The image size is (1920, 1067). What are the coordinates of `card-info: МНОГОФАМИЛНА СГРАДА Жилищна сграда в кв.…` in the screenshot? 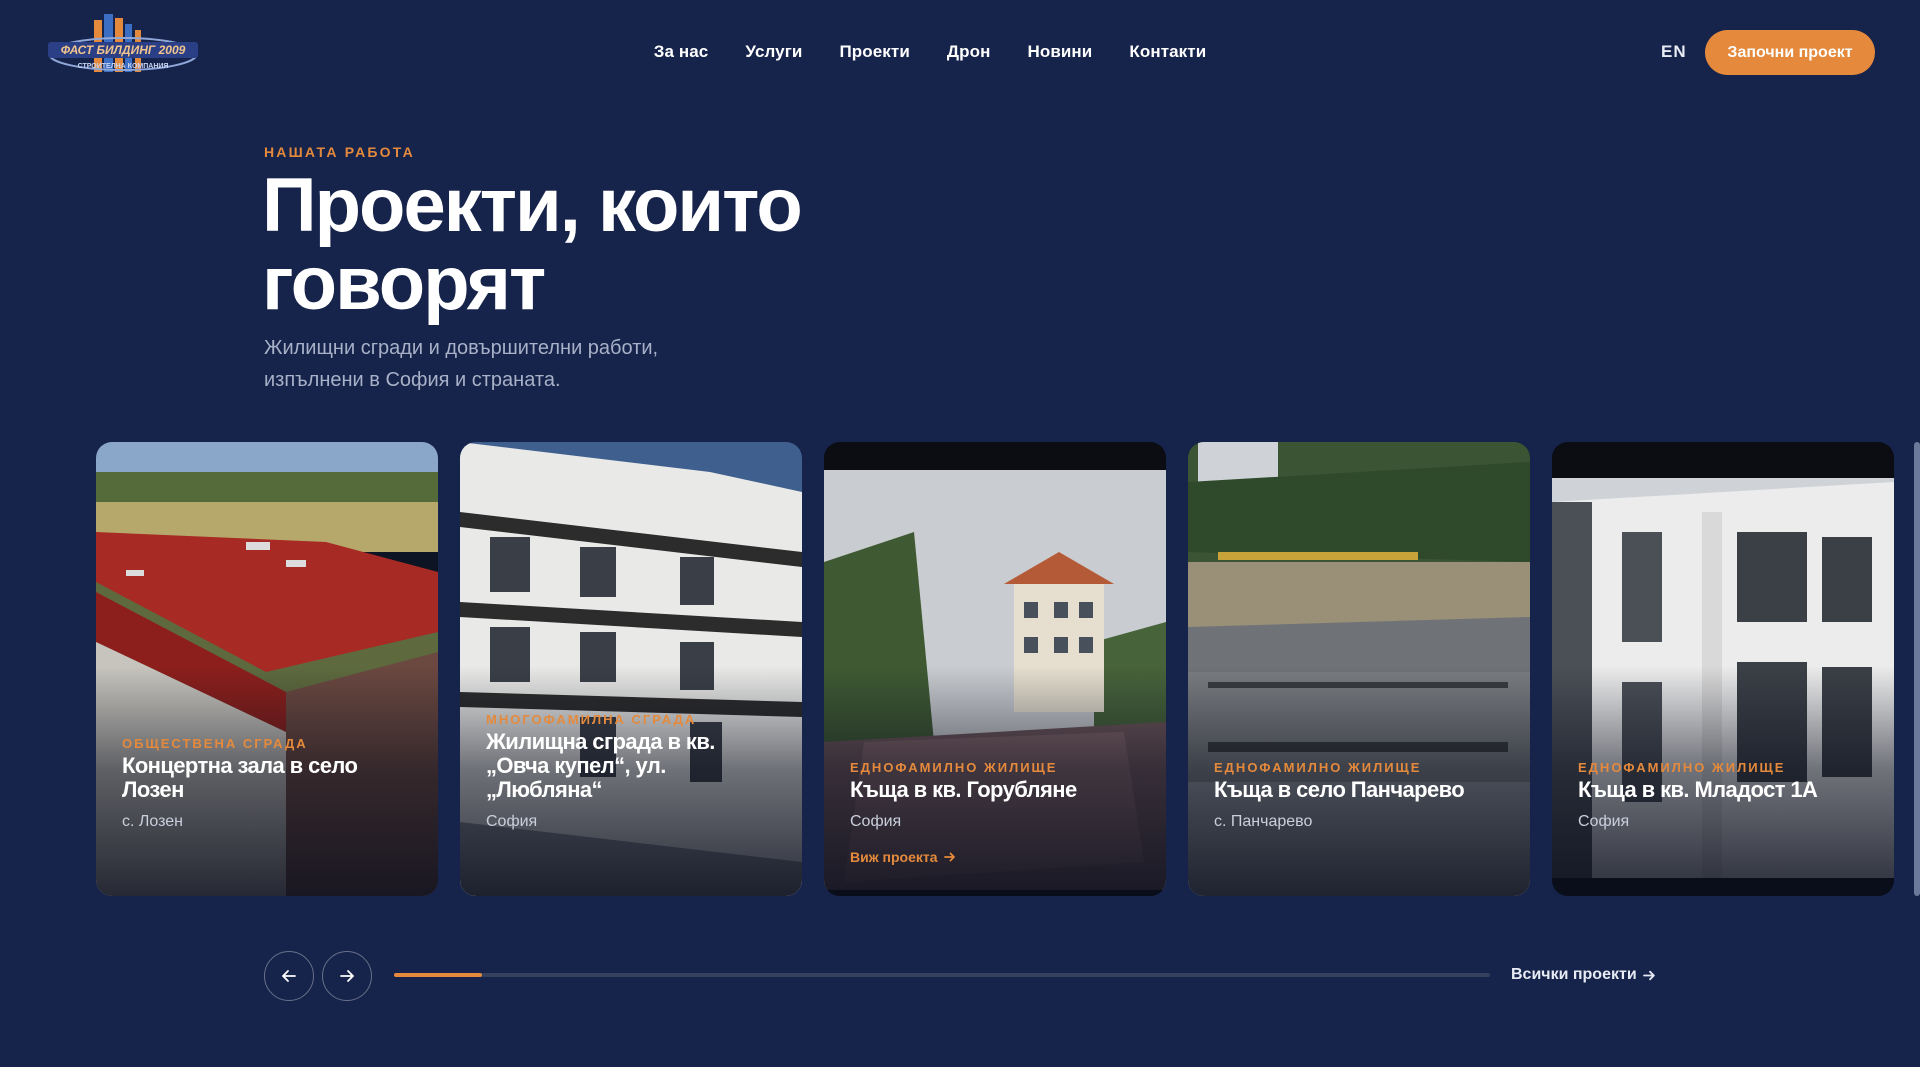 It's located at (634, 772).